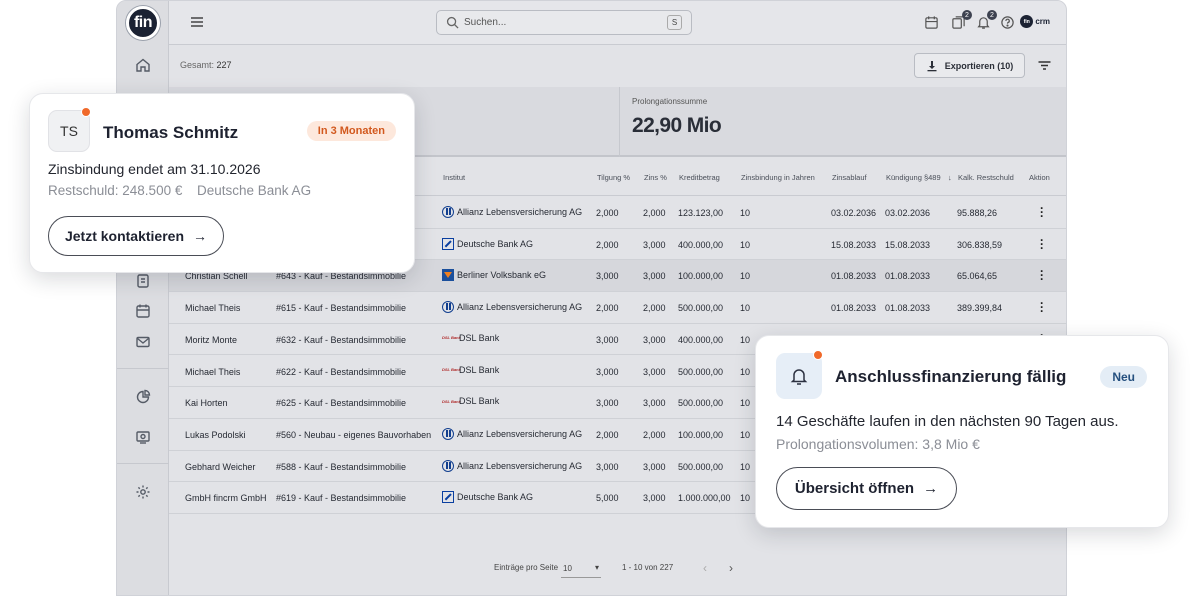 Image resolution: width=1200 pixels, height=596 pixels. Describe the element at coordinates (967, 15) in the screenshot. I see `tasks-badge: 2` at that location.